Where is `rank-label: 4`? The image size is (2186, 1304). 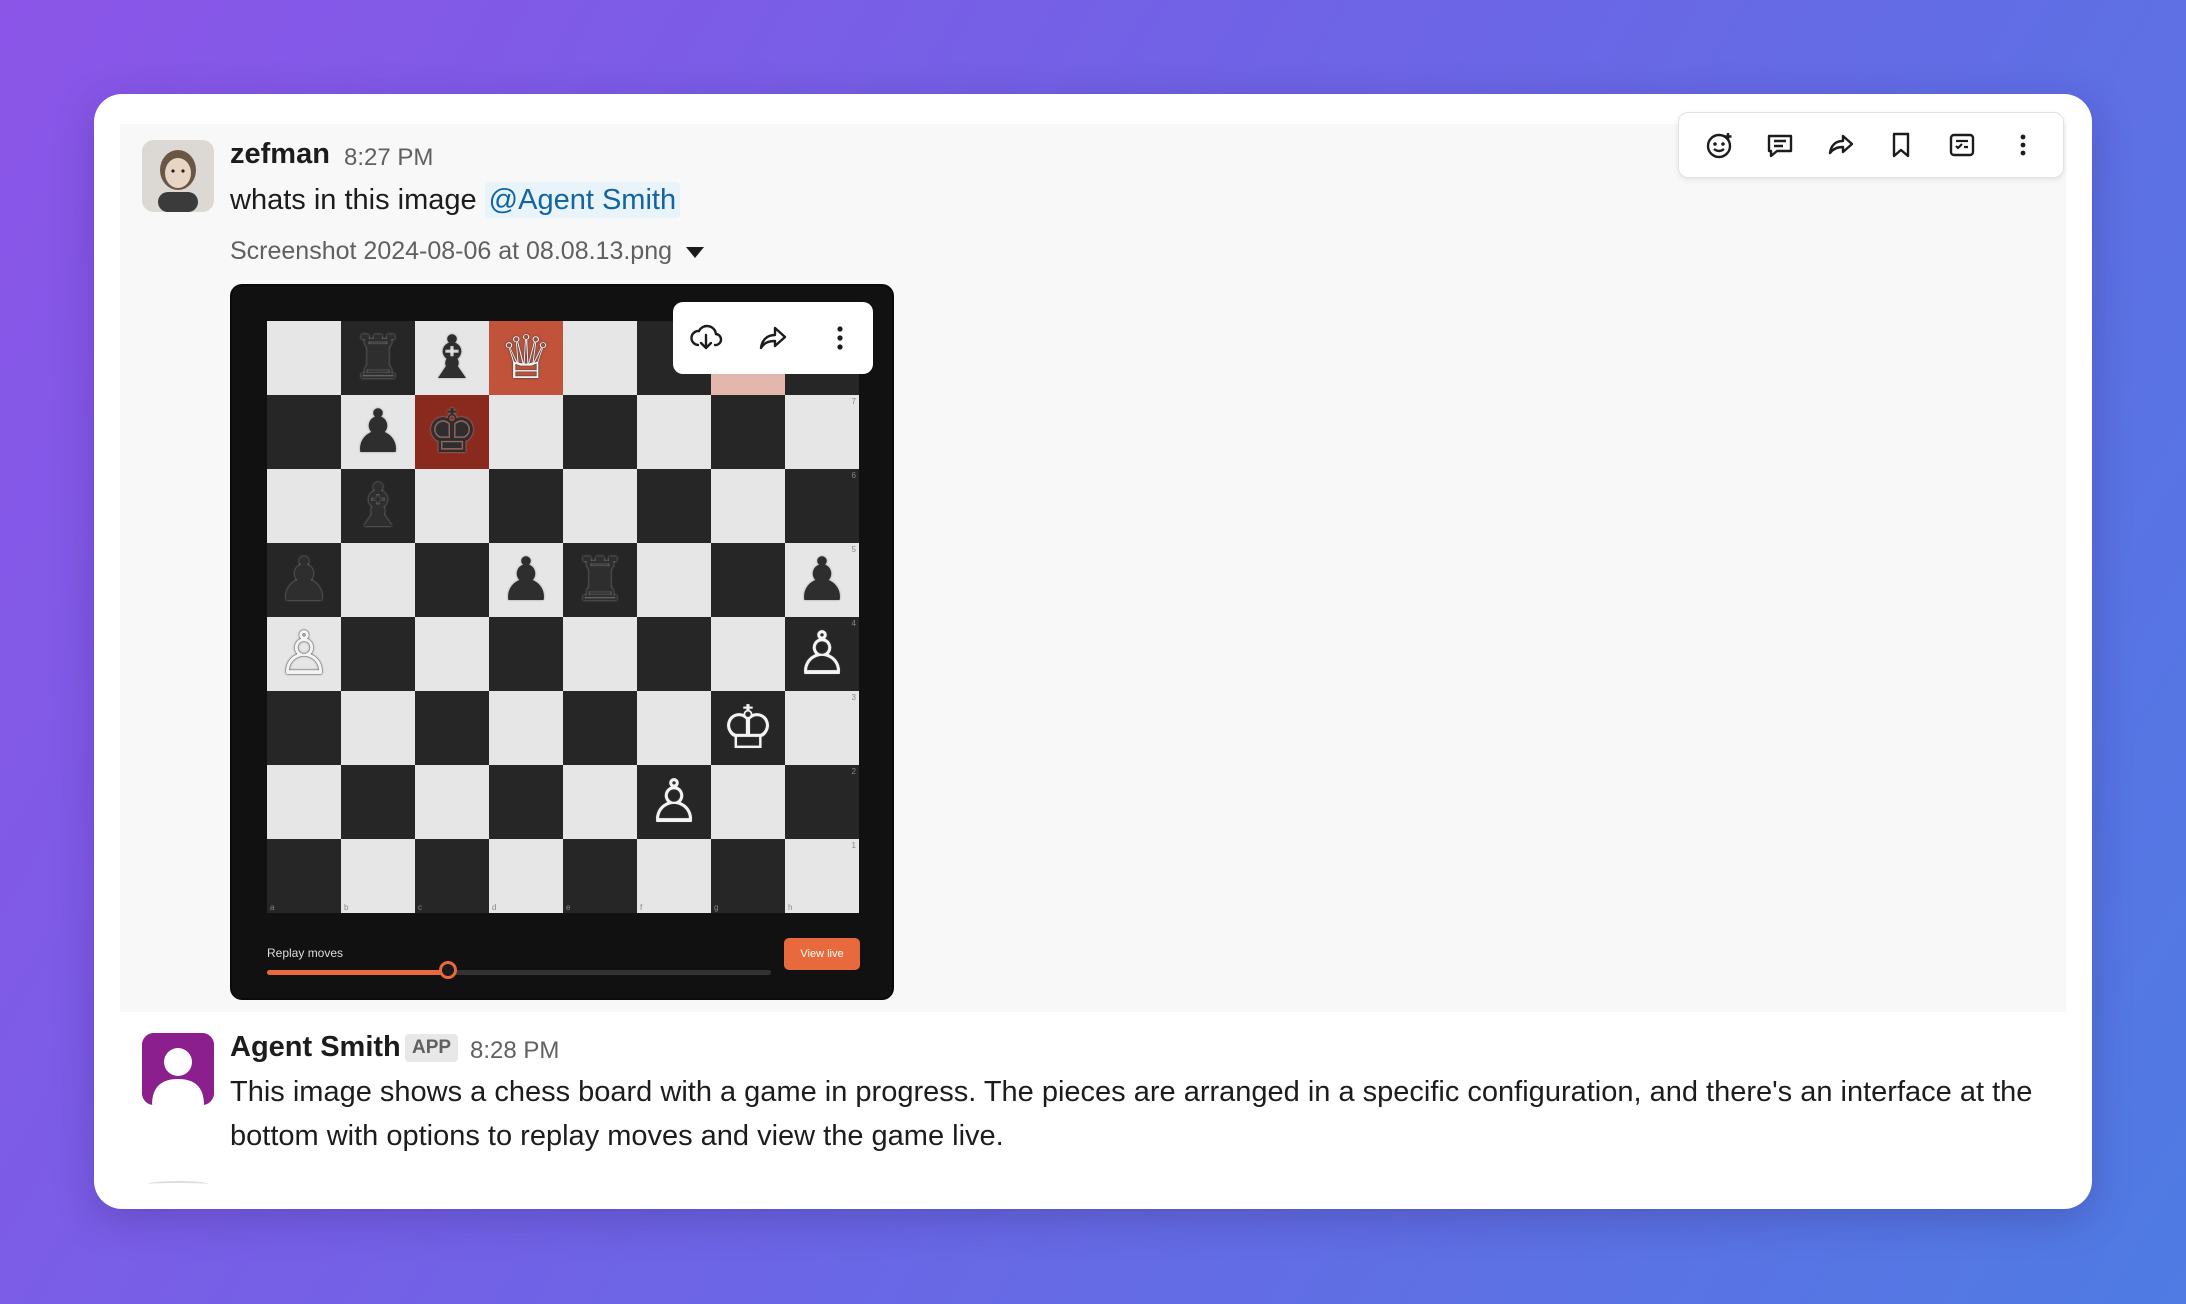
rank-label: 4 is located at coordinates (853, 623).